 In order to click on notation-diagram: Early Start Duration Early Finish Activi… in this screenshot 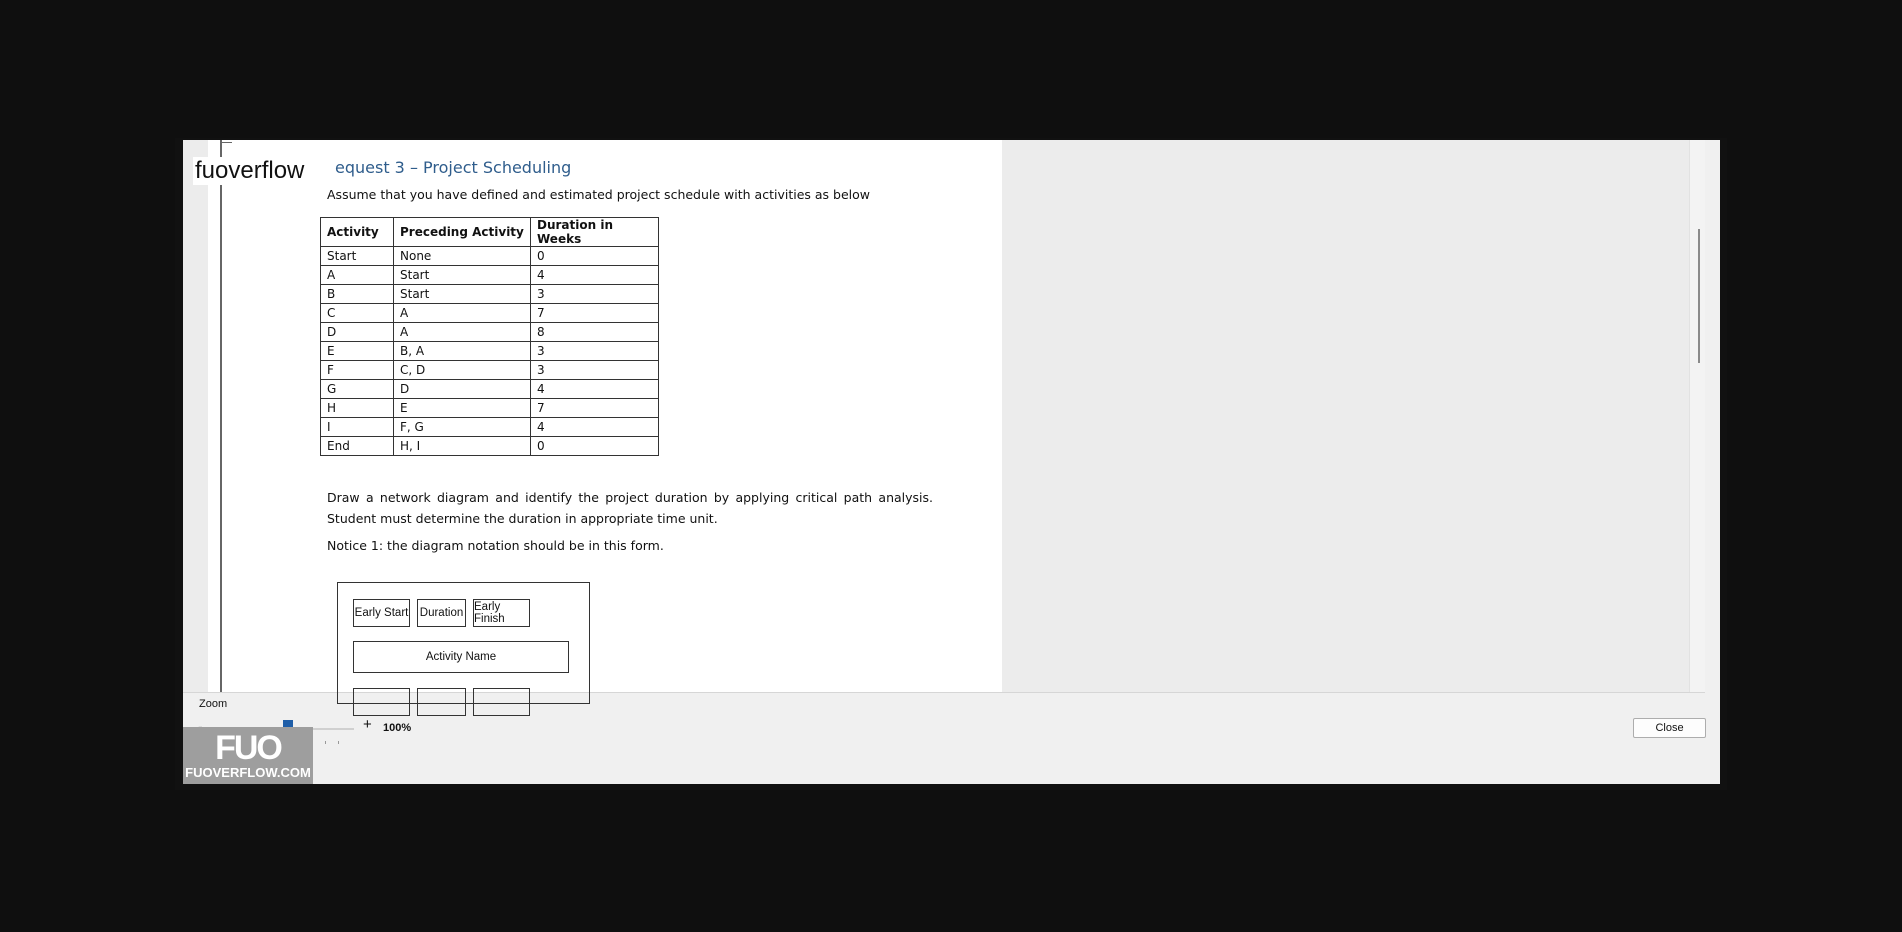, I will do `click(463, 649)`.